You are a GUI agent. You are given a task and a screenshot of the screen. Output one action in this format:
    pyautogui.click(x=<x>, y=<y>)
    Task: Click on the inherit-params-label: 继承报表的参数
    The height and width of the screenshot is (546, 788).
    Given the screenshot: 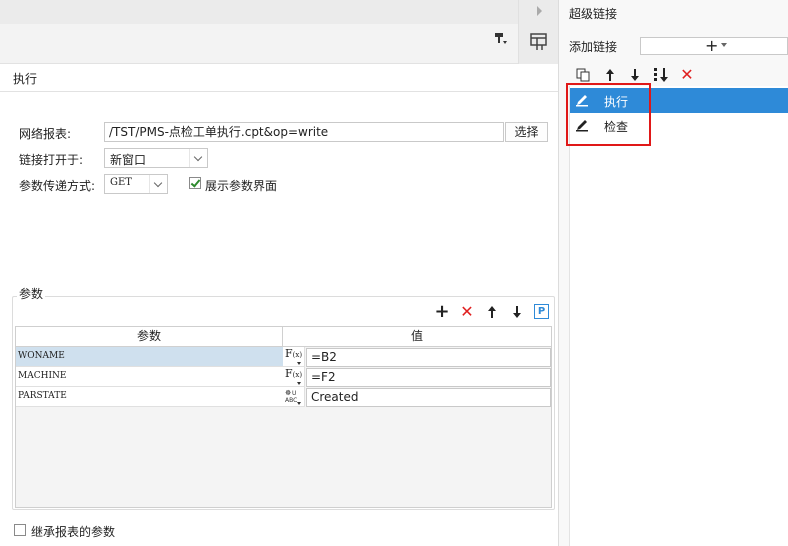 What is the action you would take?
    pyautogui.click(x=73, y=532)
    